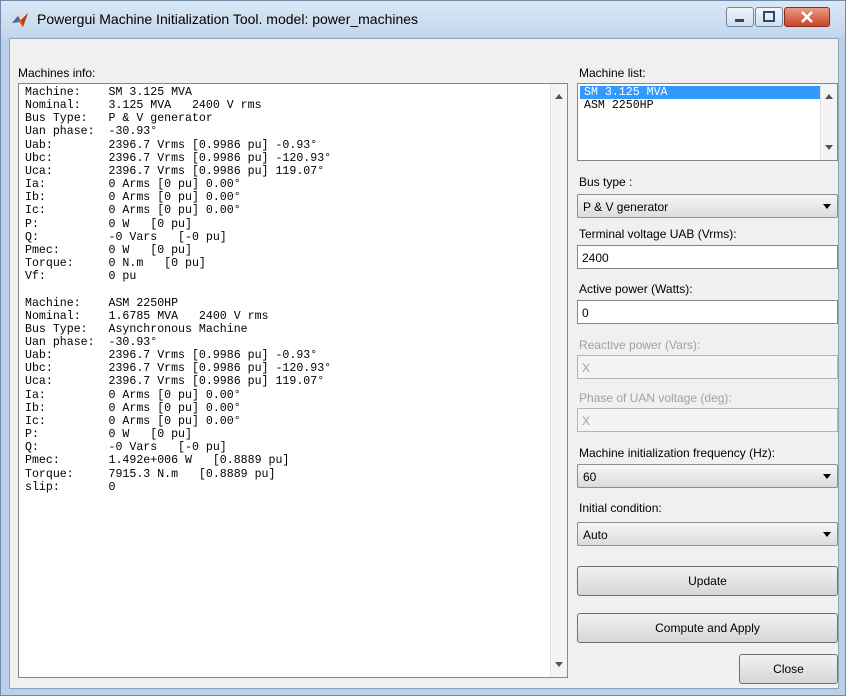 The width and height of the screenshot is (846, 696). Describe the element at coordinates (707, 367) in the screenshot. I see `reactive-power-input: X` at that location.